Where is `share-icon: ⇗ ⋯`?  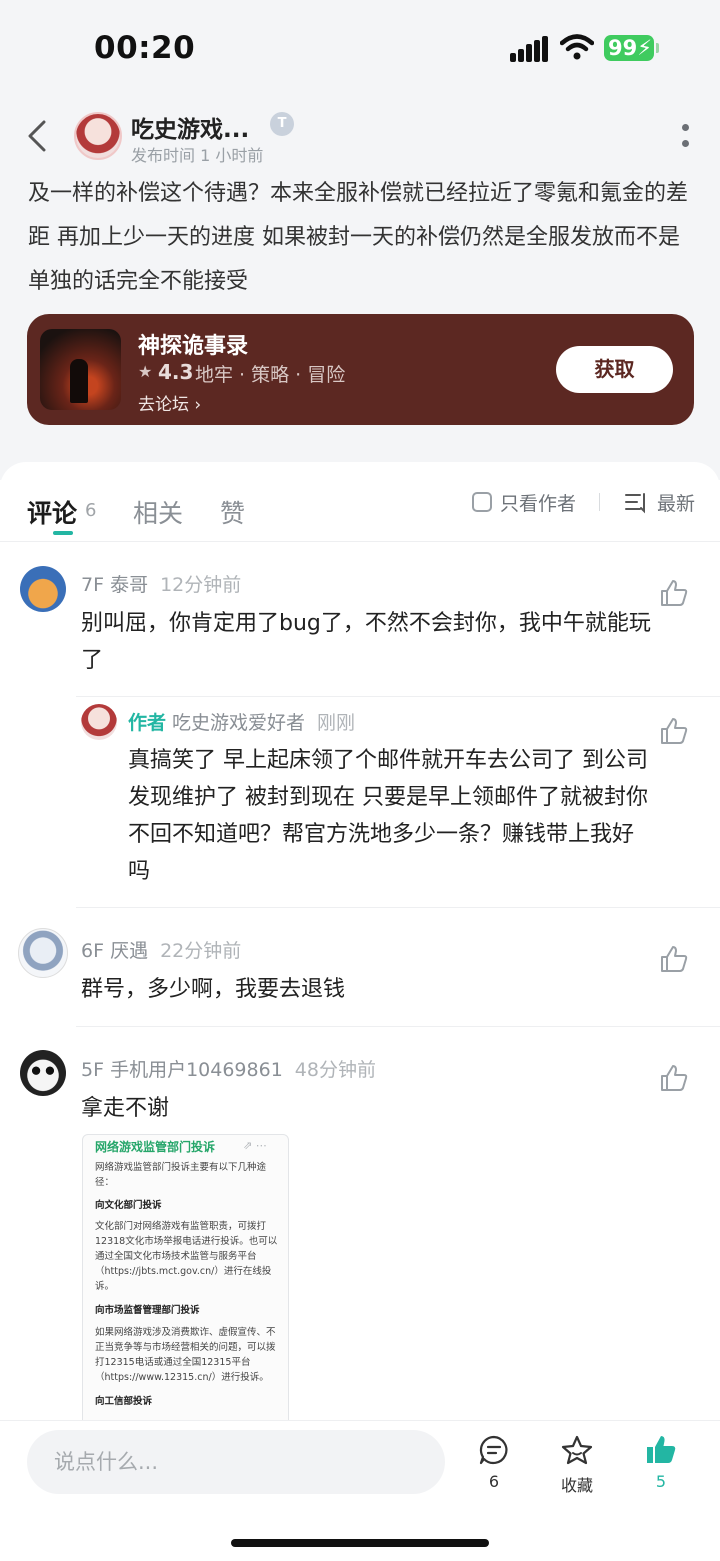 share-icon: ⇗ ⋯ is located at coordinates (255, 1145).